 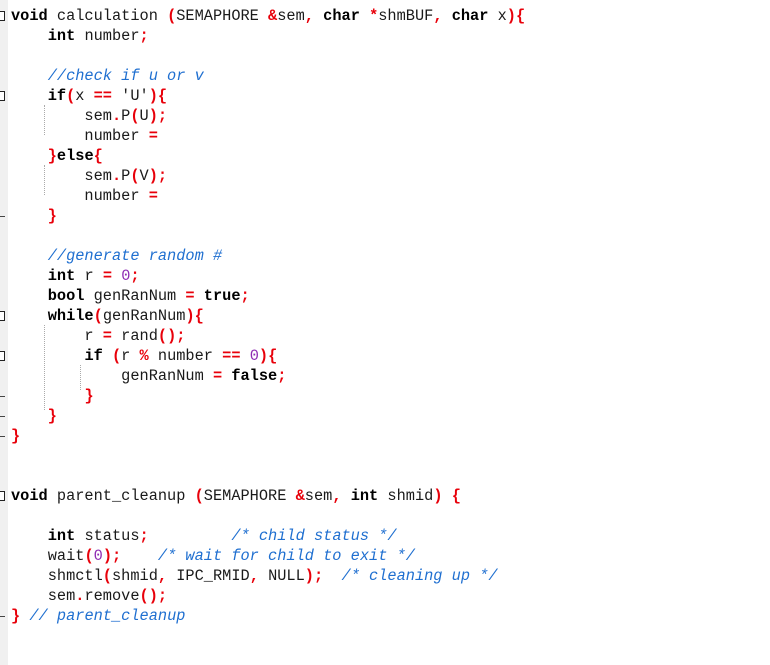 I want to click on code-line: genRanNum = false;, so click(x=268, y=376).